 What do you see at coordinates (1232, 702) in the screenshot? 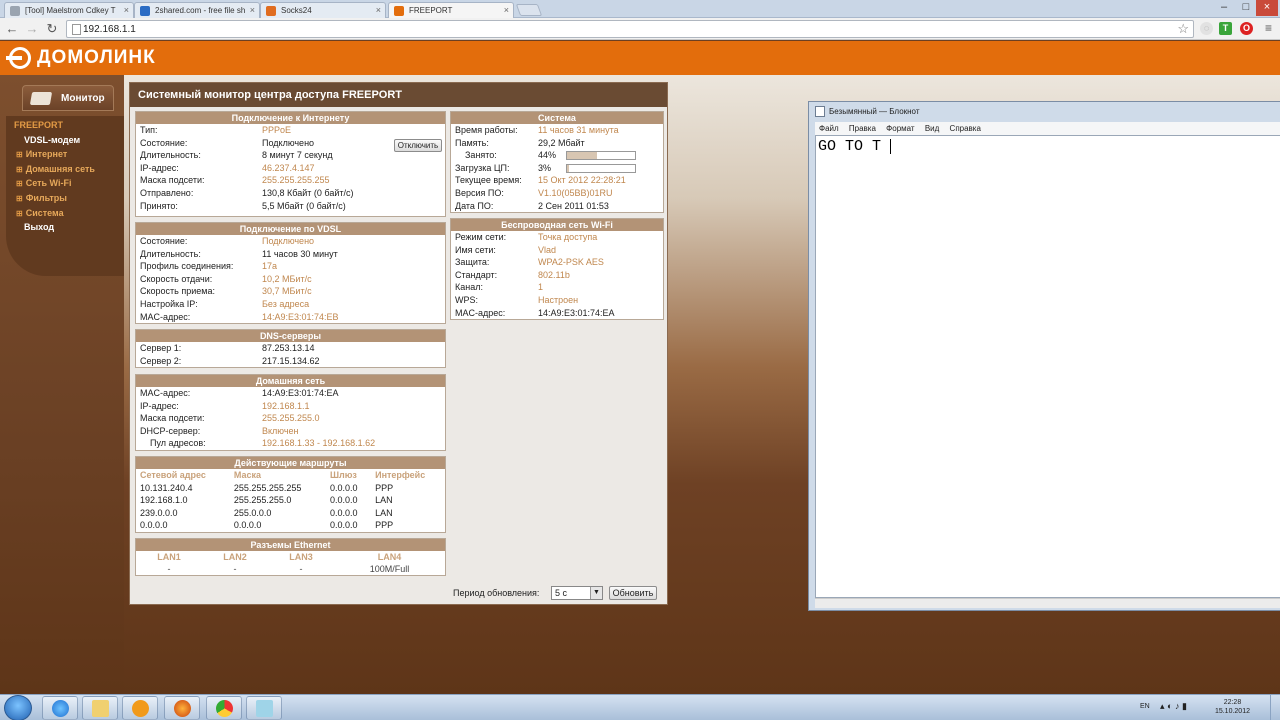
I see `clock-time: 22:28` at bounding box center [1232, 702].